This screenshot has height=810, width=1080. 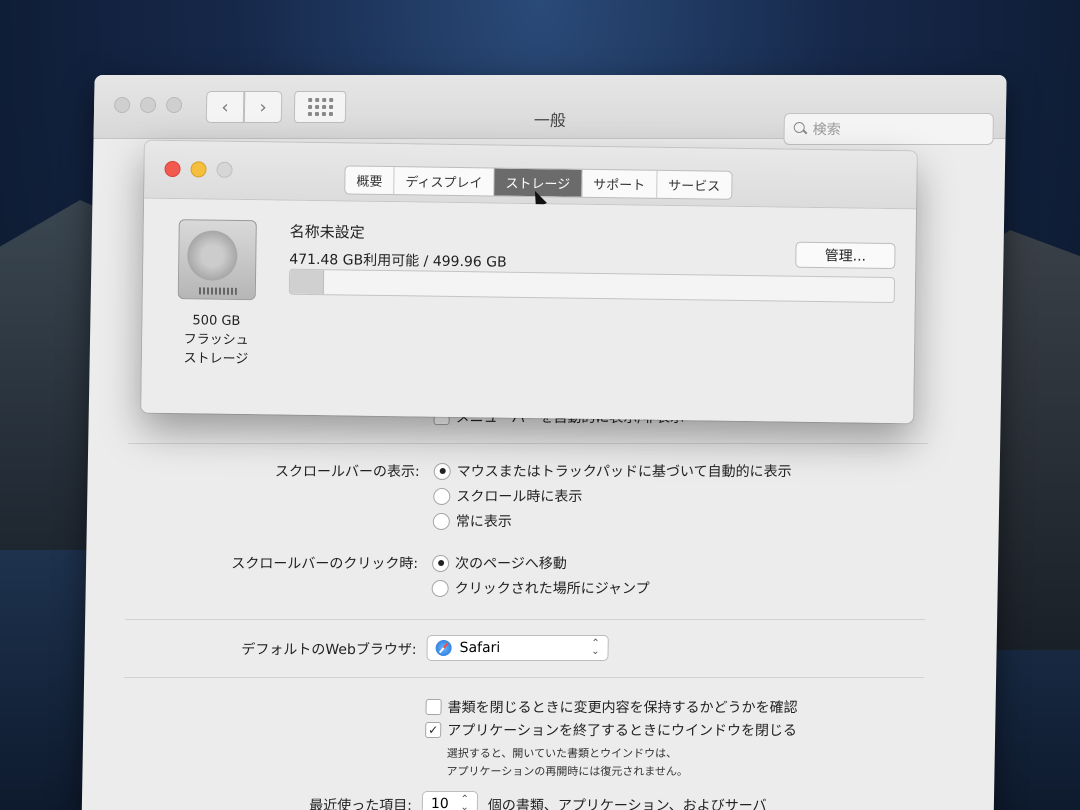 I want to click on option-label: クリックされた場所にジャンプ, so click(x=552, y=589).